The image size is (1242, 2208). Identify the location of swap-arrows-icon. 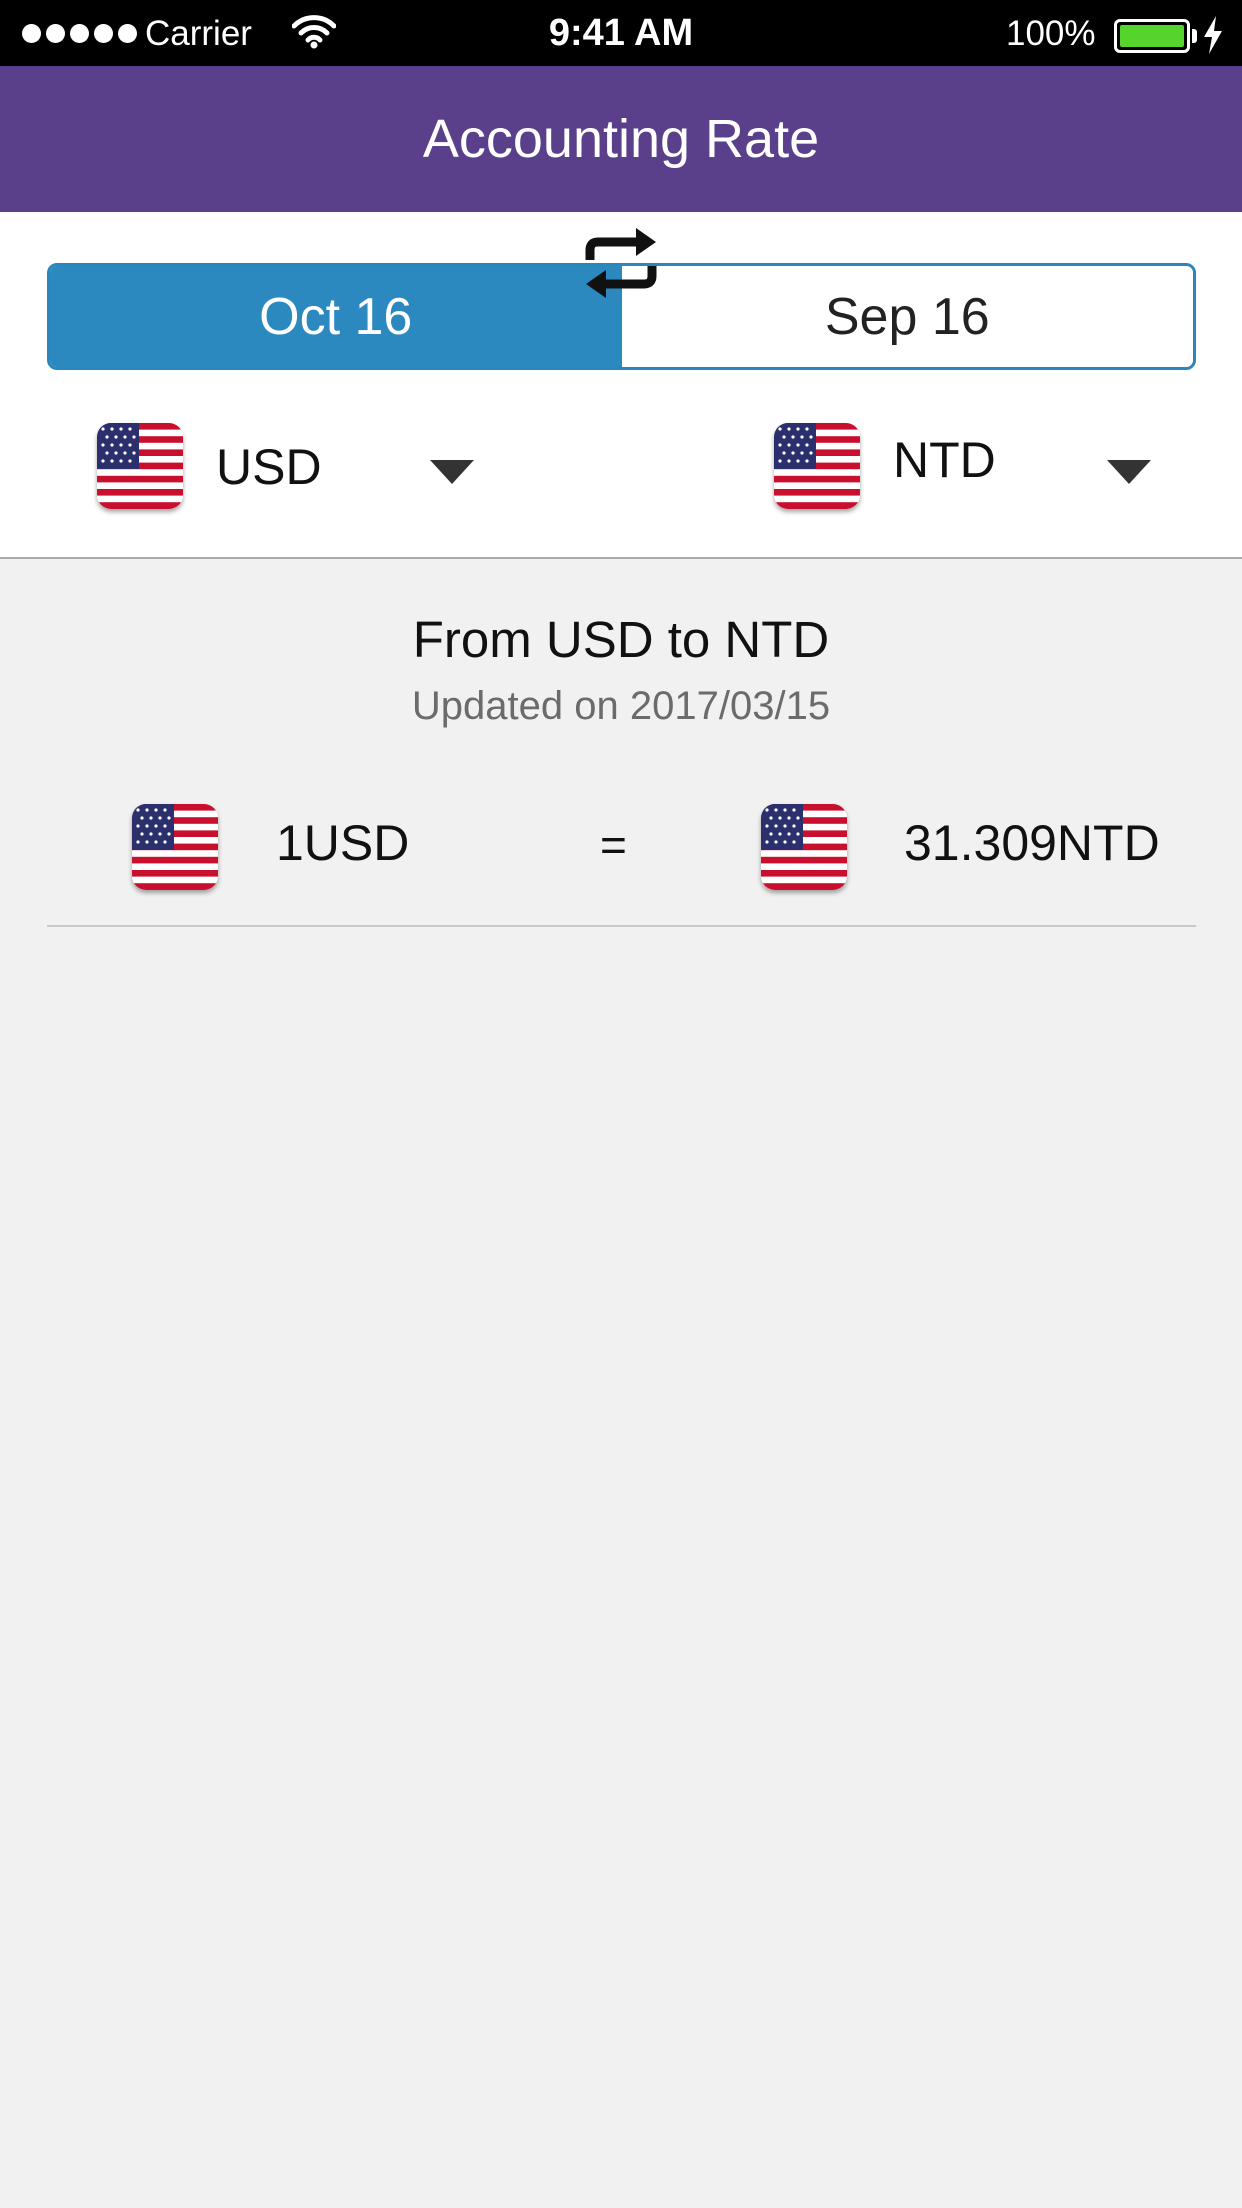
(621, 263).